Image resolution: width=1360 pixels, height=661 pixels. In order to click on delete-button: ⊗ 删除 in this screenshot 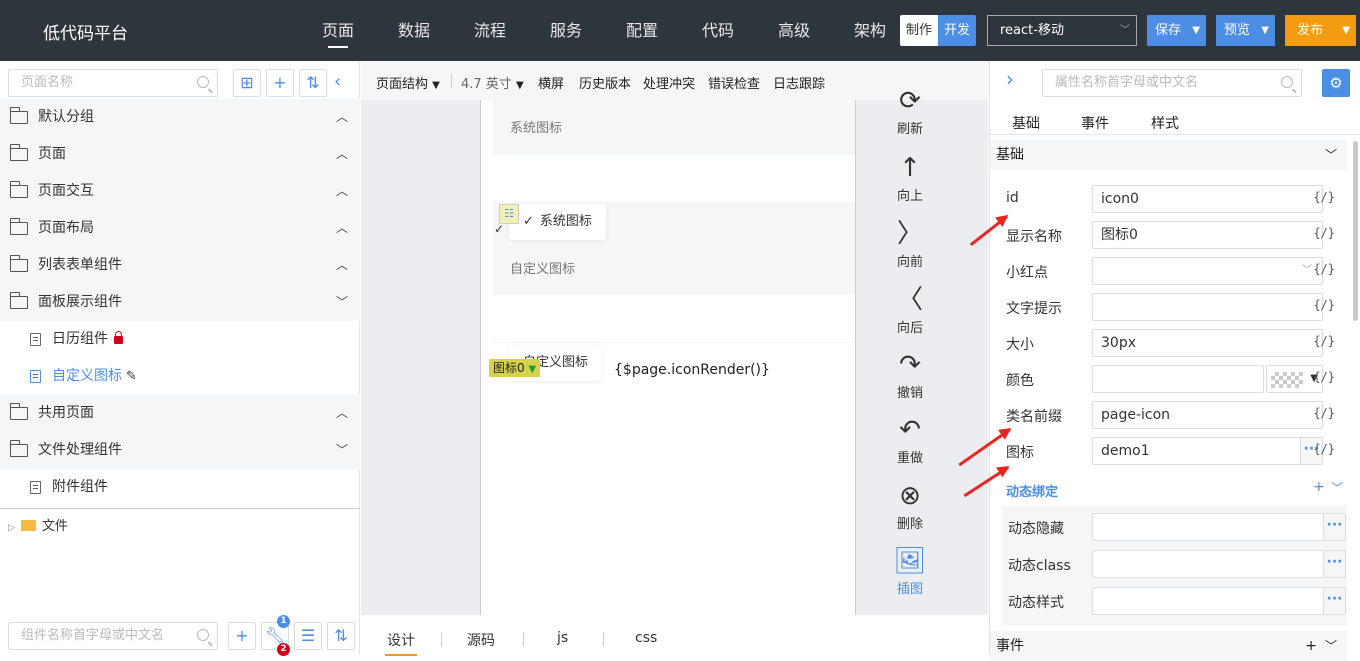, I will do `click(910, 505)`.